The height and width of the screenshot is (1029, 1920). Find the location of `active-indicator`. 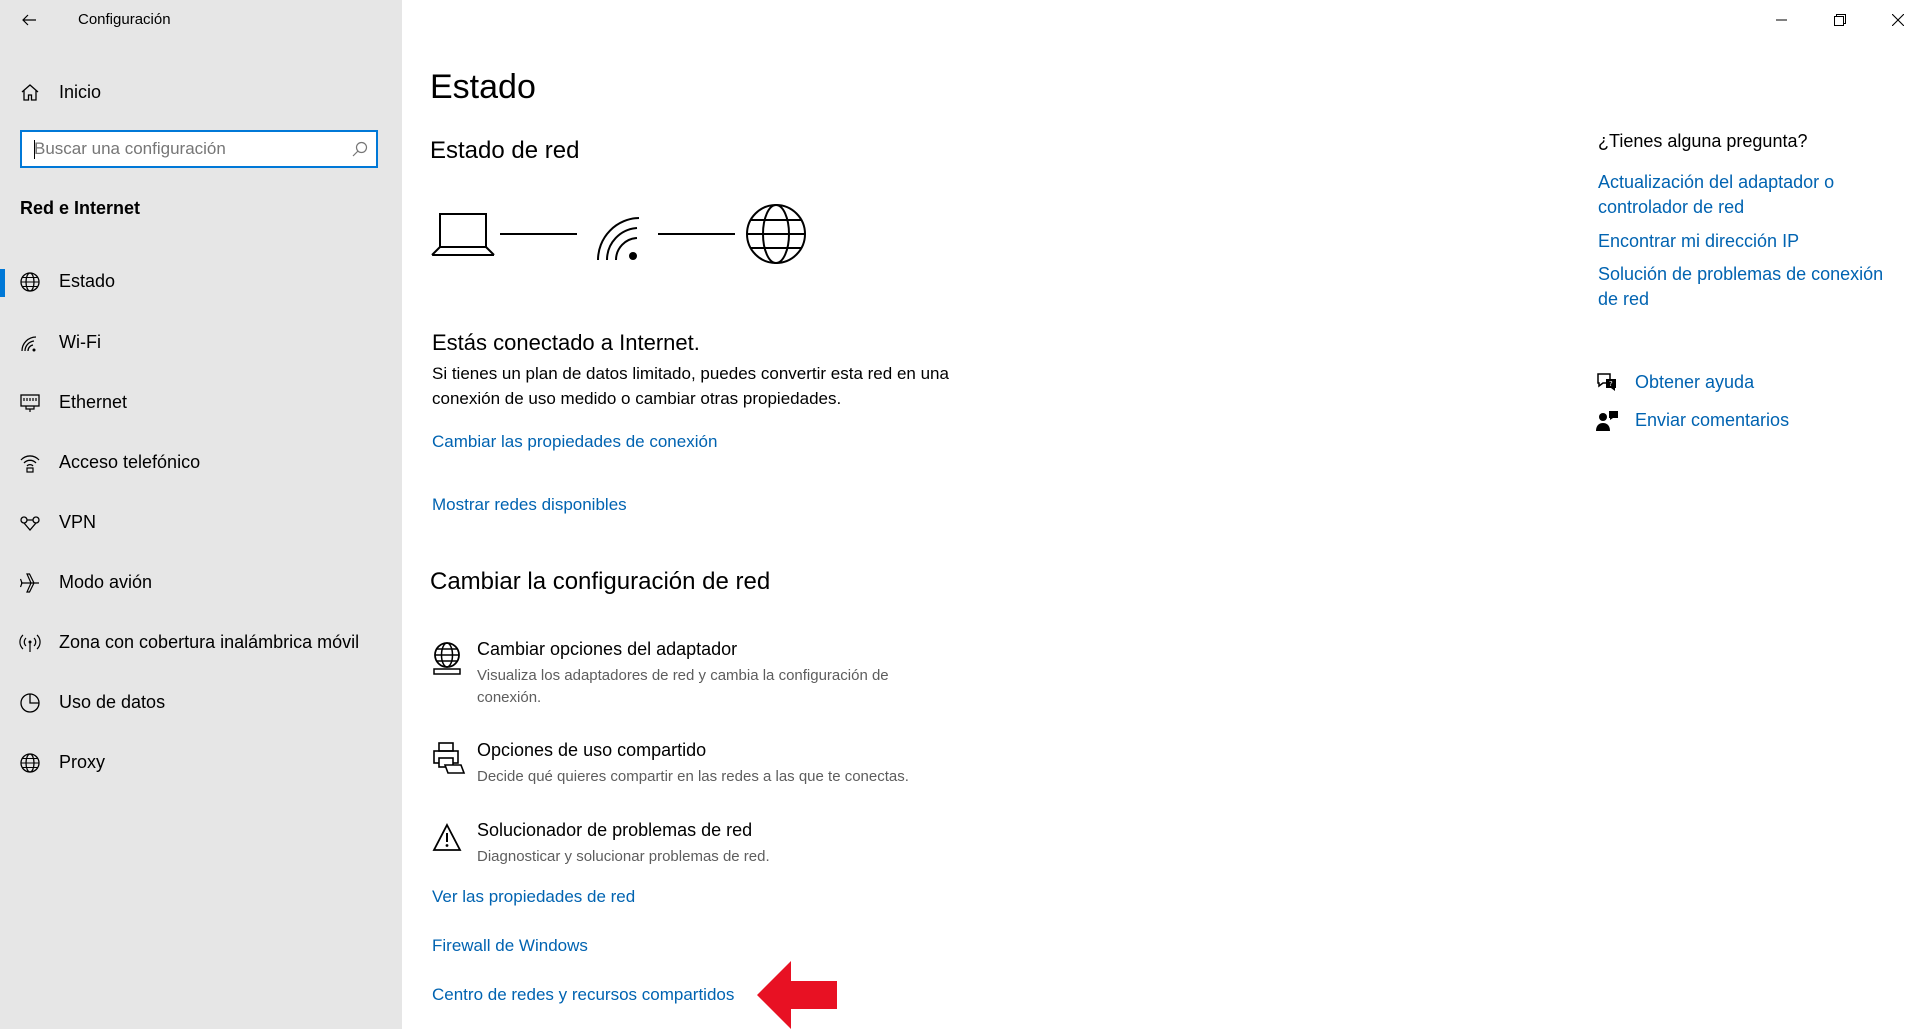

active-indicator is located at coordinates (2, 283).